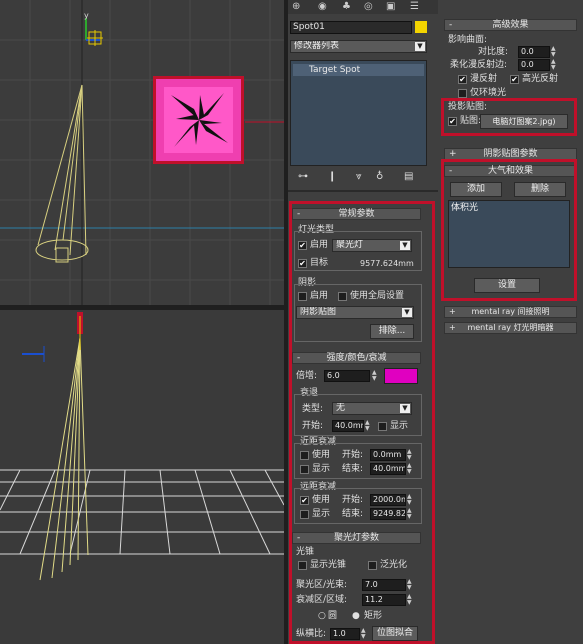  What do you see at coordinates (332, 176) in the screenshot?
I see `show-end-result-icon: ❙` at bounding box center [332, 176].